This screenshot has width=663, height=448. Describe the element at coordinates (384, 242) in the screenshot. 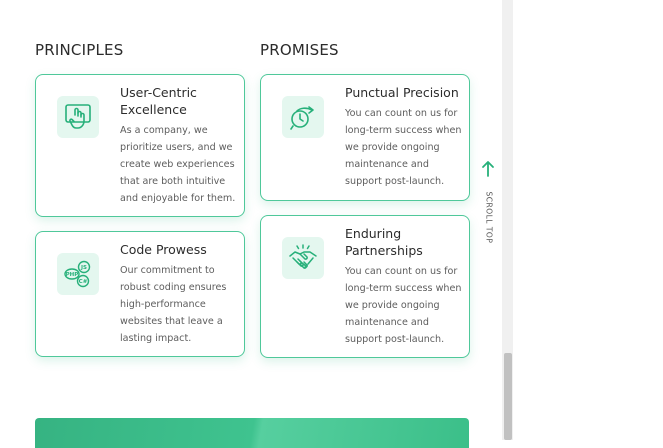

I see `card-title: Enduring Partnerships` at that location.